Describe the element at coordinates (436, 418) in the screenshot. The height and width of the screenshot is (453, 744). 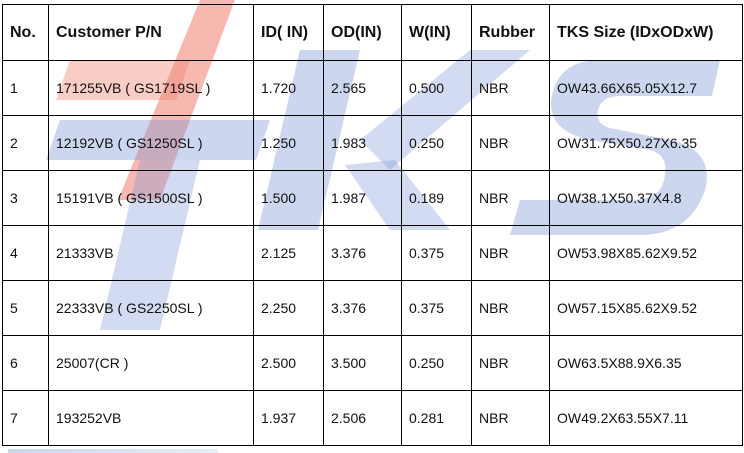
I see `cell-w: 0.281` at that location.